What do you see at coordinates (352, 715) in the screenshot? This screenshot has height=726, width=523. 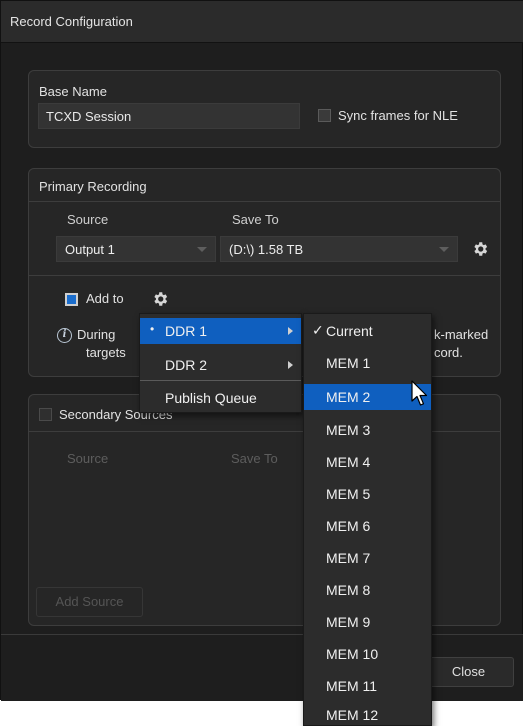 I see `submenu-item-label: MEM 12` at bounding box center [352, 715].